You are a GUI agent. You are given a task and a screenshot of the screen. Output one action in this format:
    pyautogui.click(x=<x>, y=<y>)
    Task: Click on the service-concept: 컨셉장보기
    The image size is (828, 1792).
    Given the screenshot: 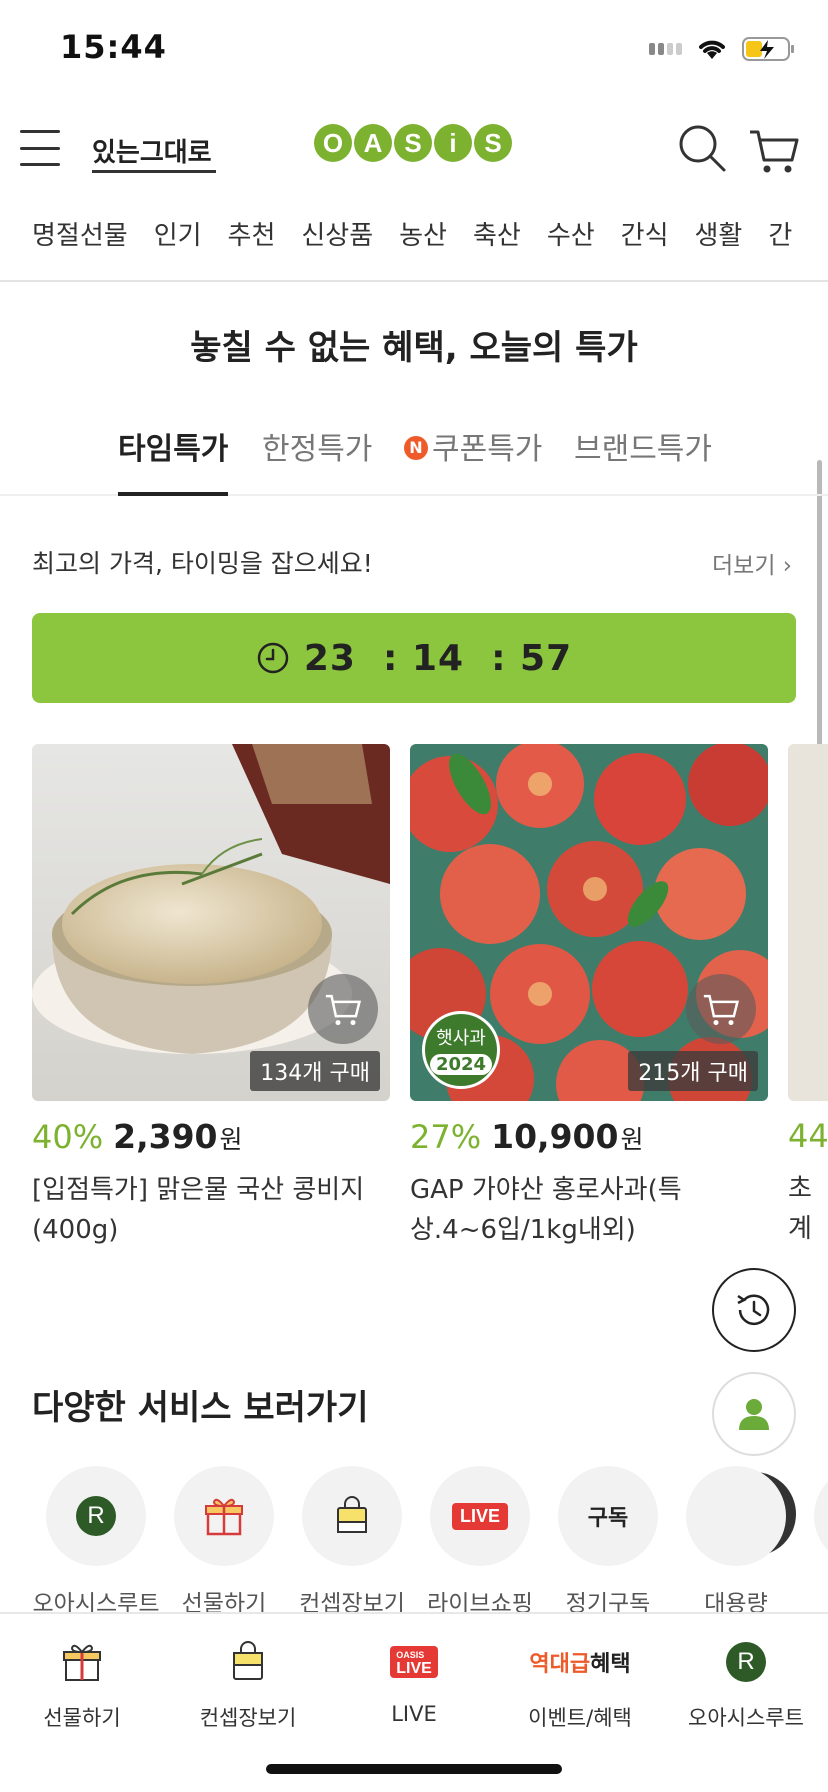 What is the action you would take?
    pyautogui.click(x=352, y=1541)
    